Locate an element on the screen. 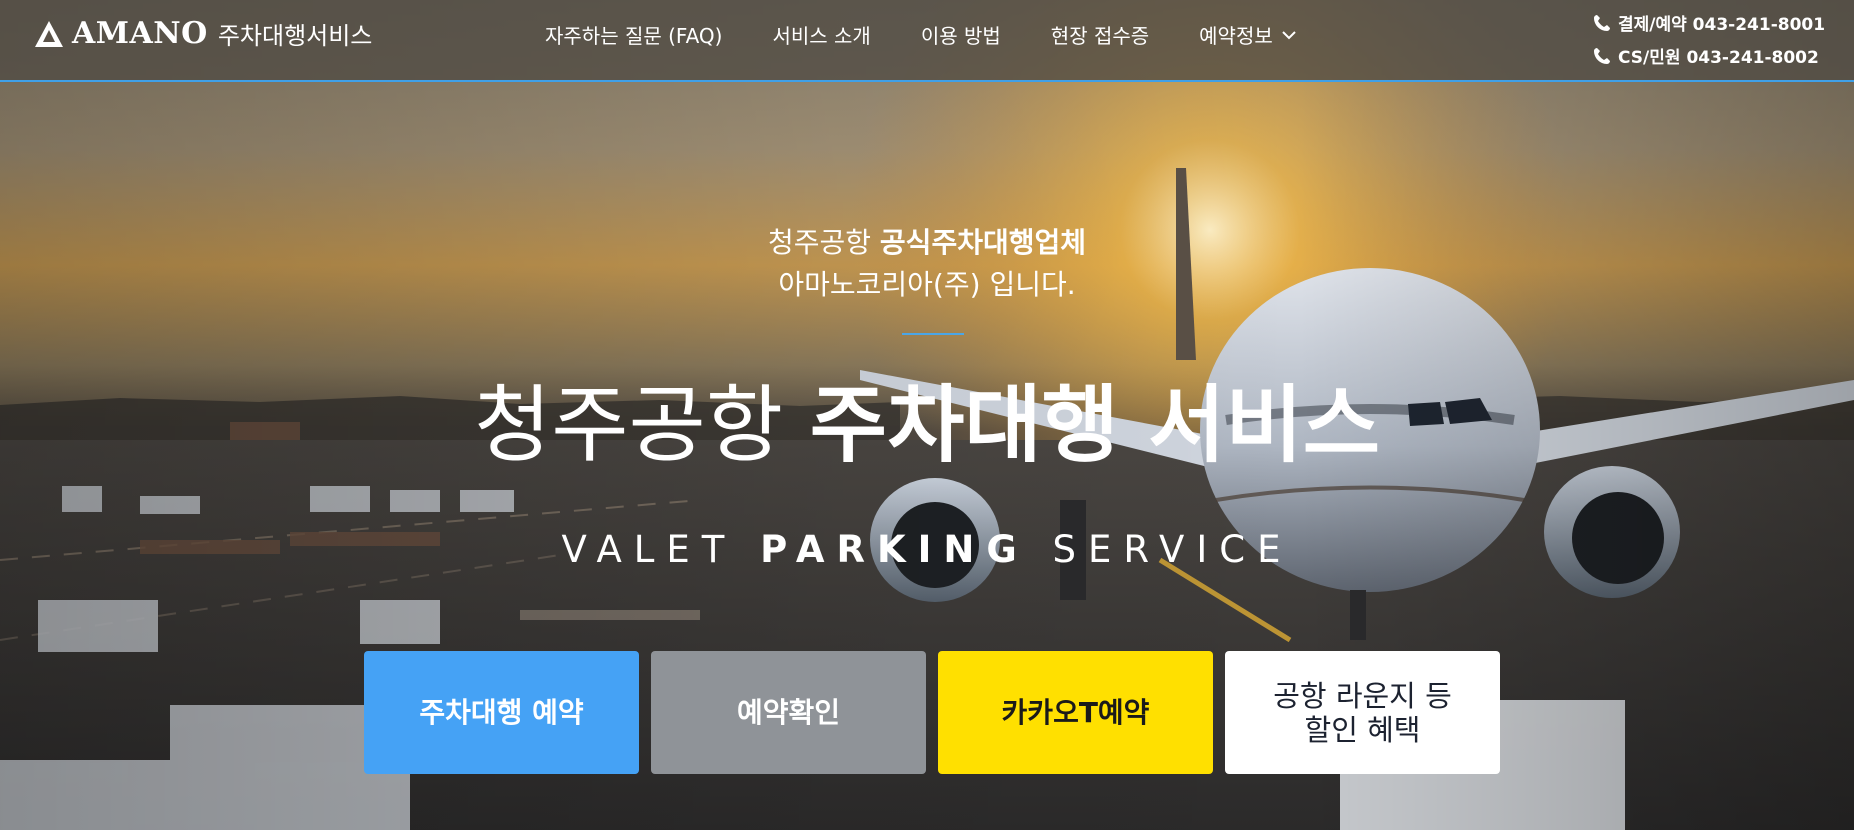  logo: AMANO 주차대행서비스 is located at coordinates (203, 33).